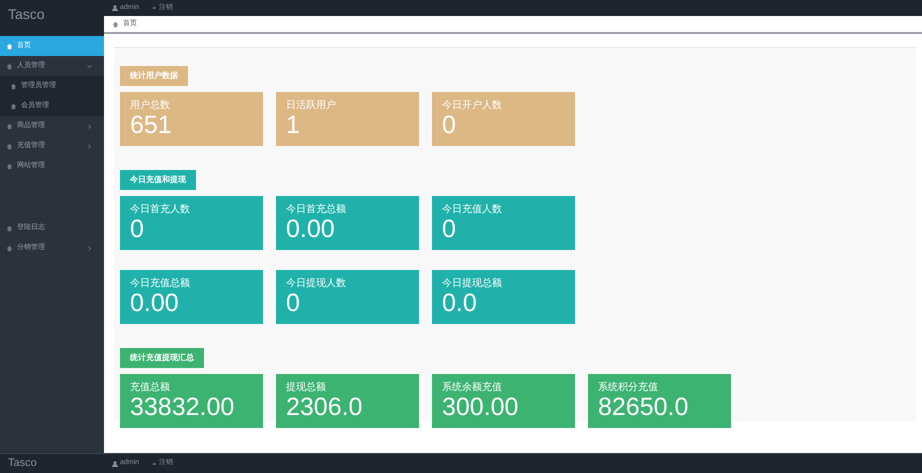  Describe the element at coordinates (306, 388) in the screenshot. I see `stat-label: 提现总额` at that location.